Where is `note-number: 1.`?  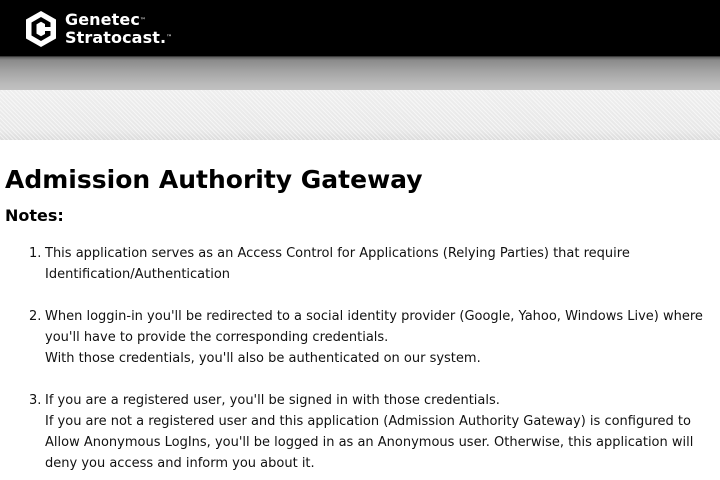 note-number: 1. is located at coordinates (35, 253).